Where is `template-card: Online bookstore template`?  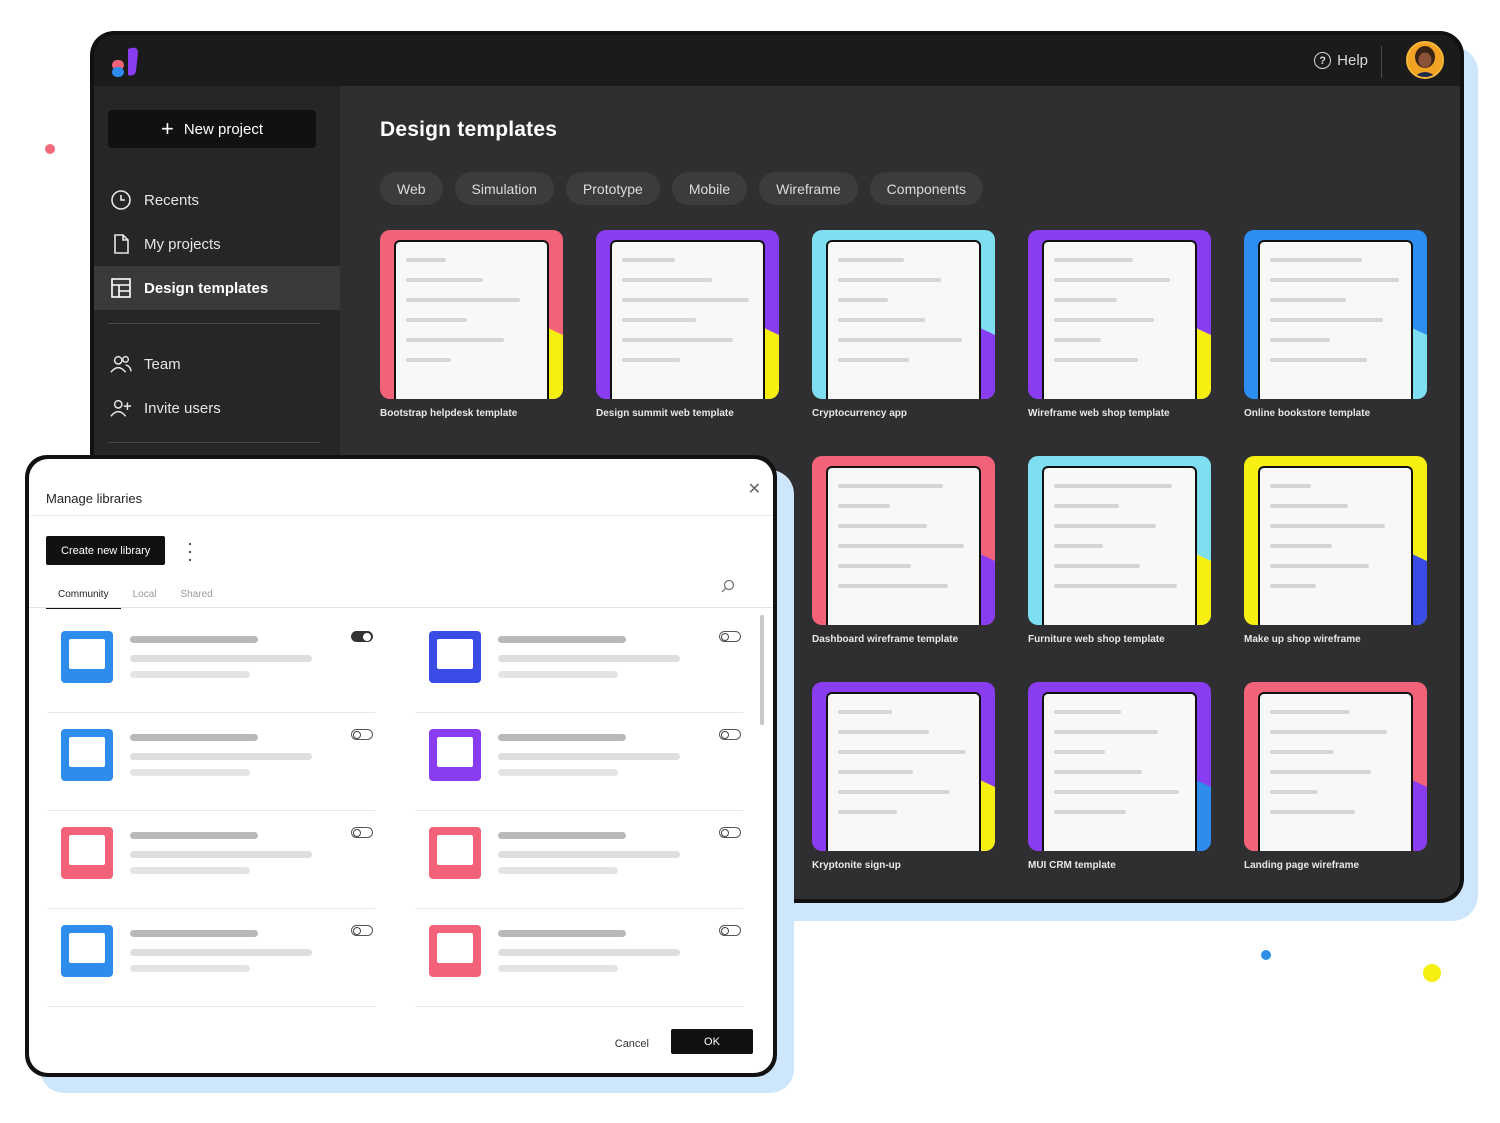 template-card: Online bookstore template is located at coordinates (1335, 324).